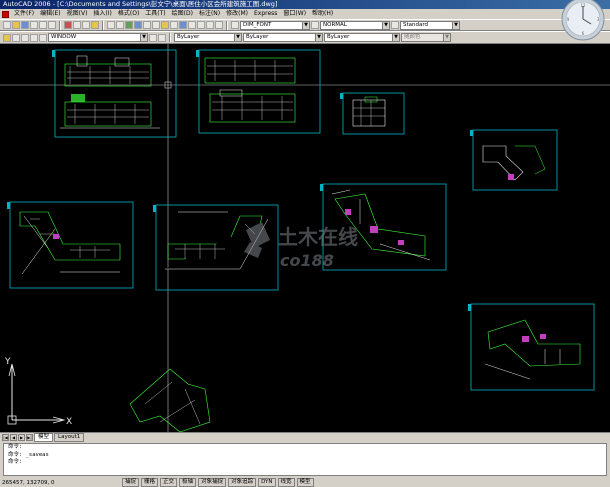 Image resolution: width=610 pixels, height=487 pixels. Describe the element at coordinates (52, 25) in the screenshot. I see `publish-icon` at that location.